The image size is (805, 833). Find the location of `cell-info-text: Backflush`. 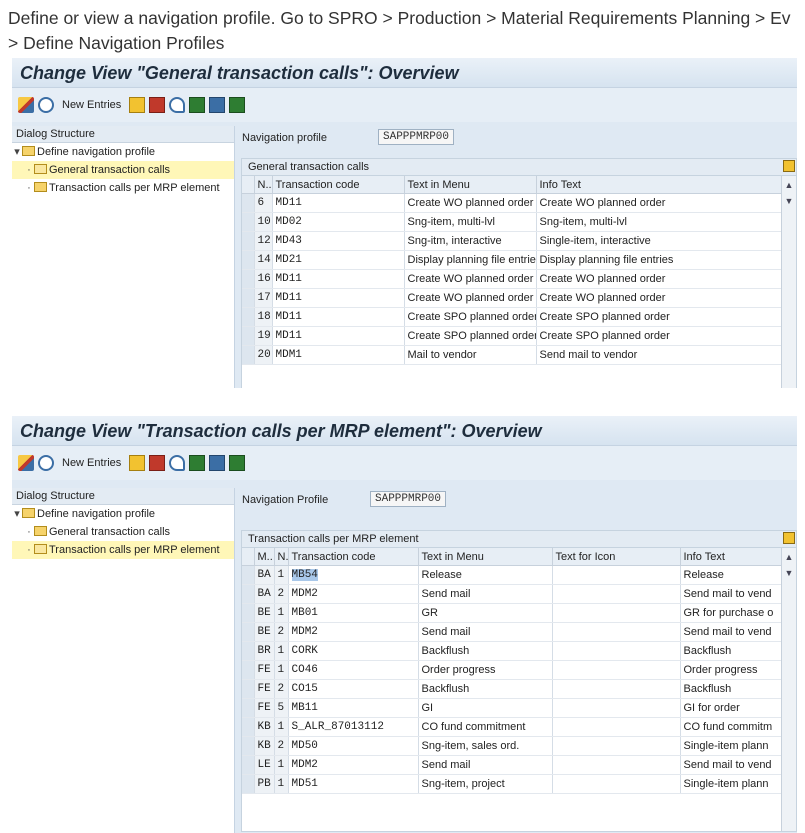

cell-info-text: Backflush is located at coordinates (731, 689).